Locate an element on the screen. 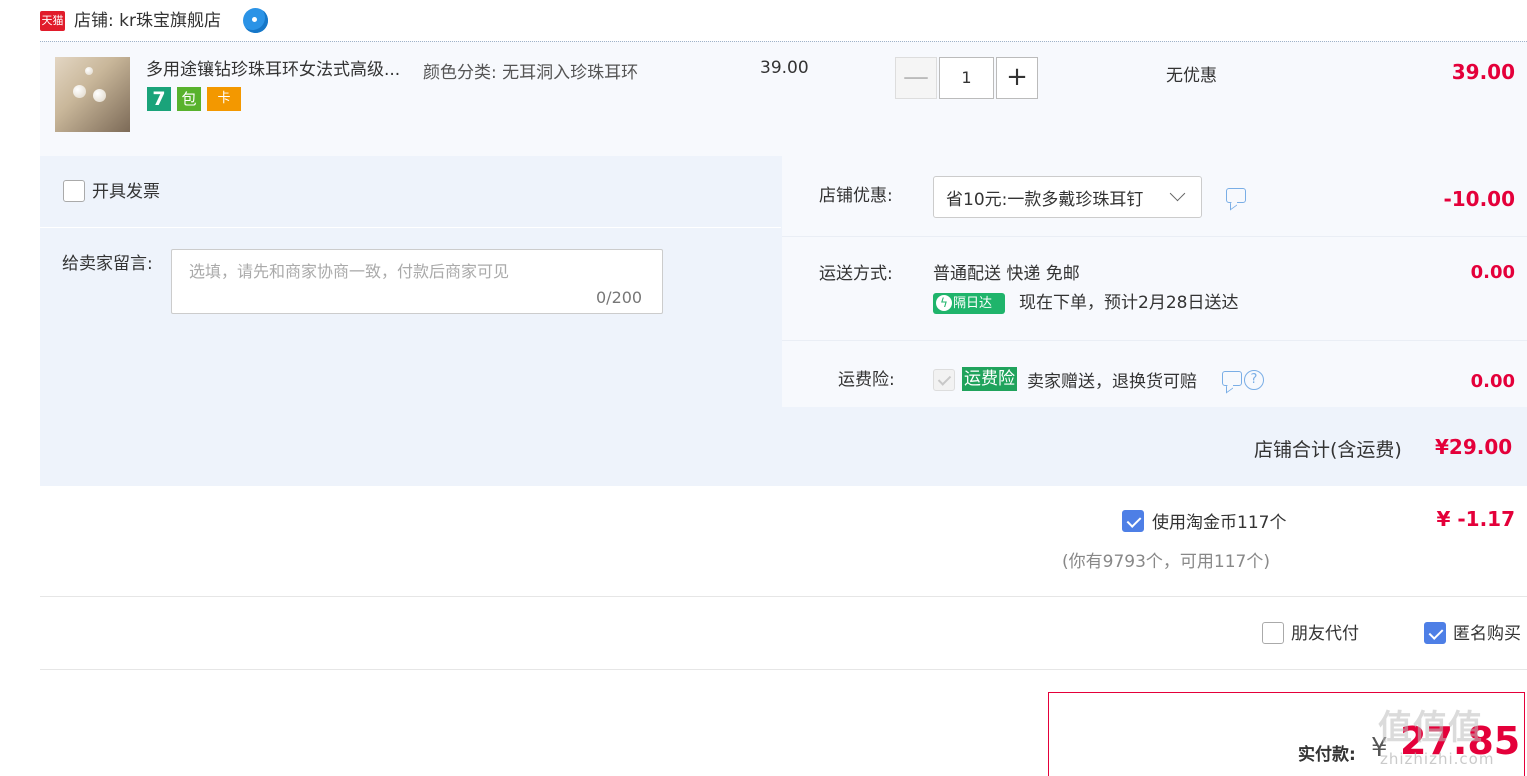  store-coupon-value: 省10元:一款多戴珍珠耳钉 is located at coordinates (1044, 197).